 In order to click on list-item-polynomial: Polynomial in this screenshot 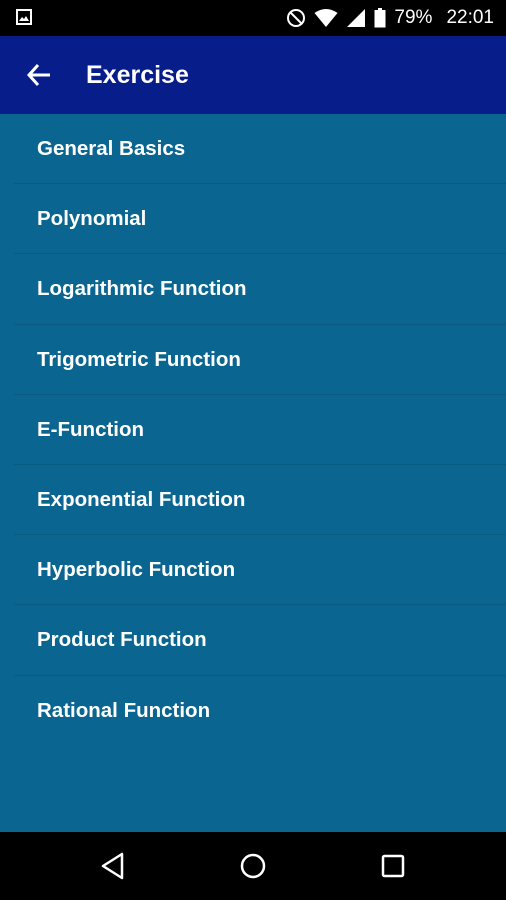, I will do `click(260, 219)`.